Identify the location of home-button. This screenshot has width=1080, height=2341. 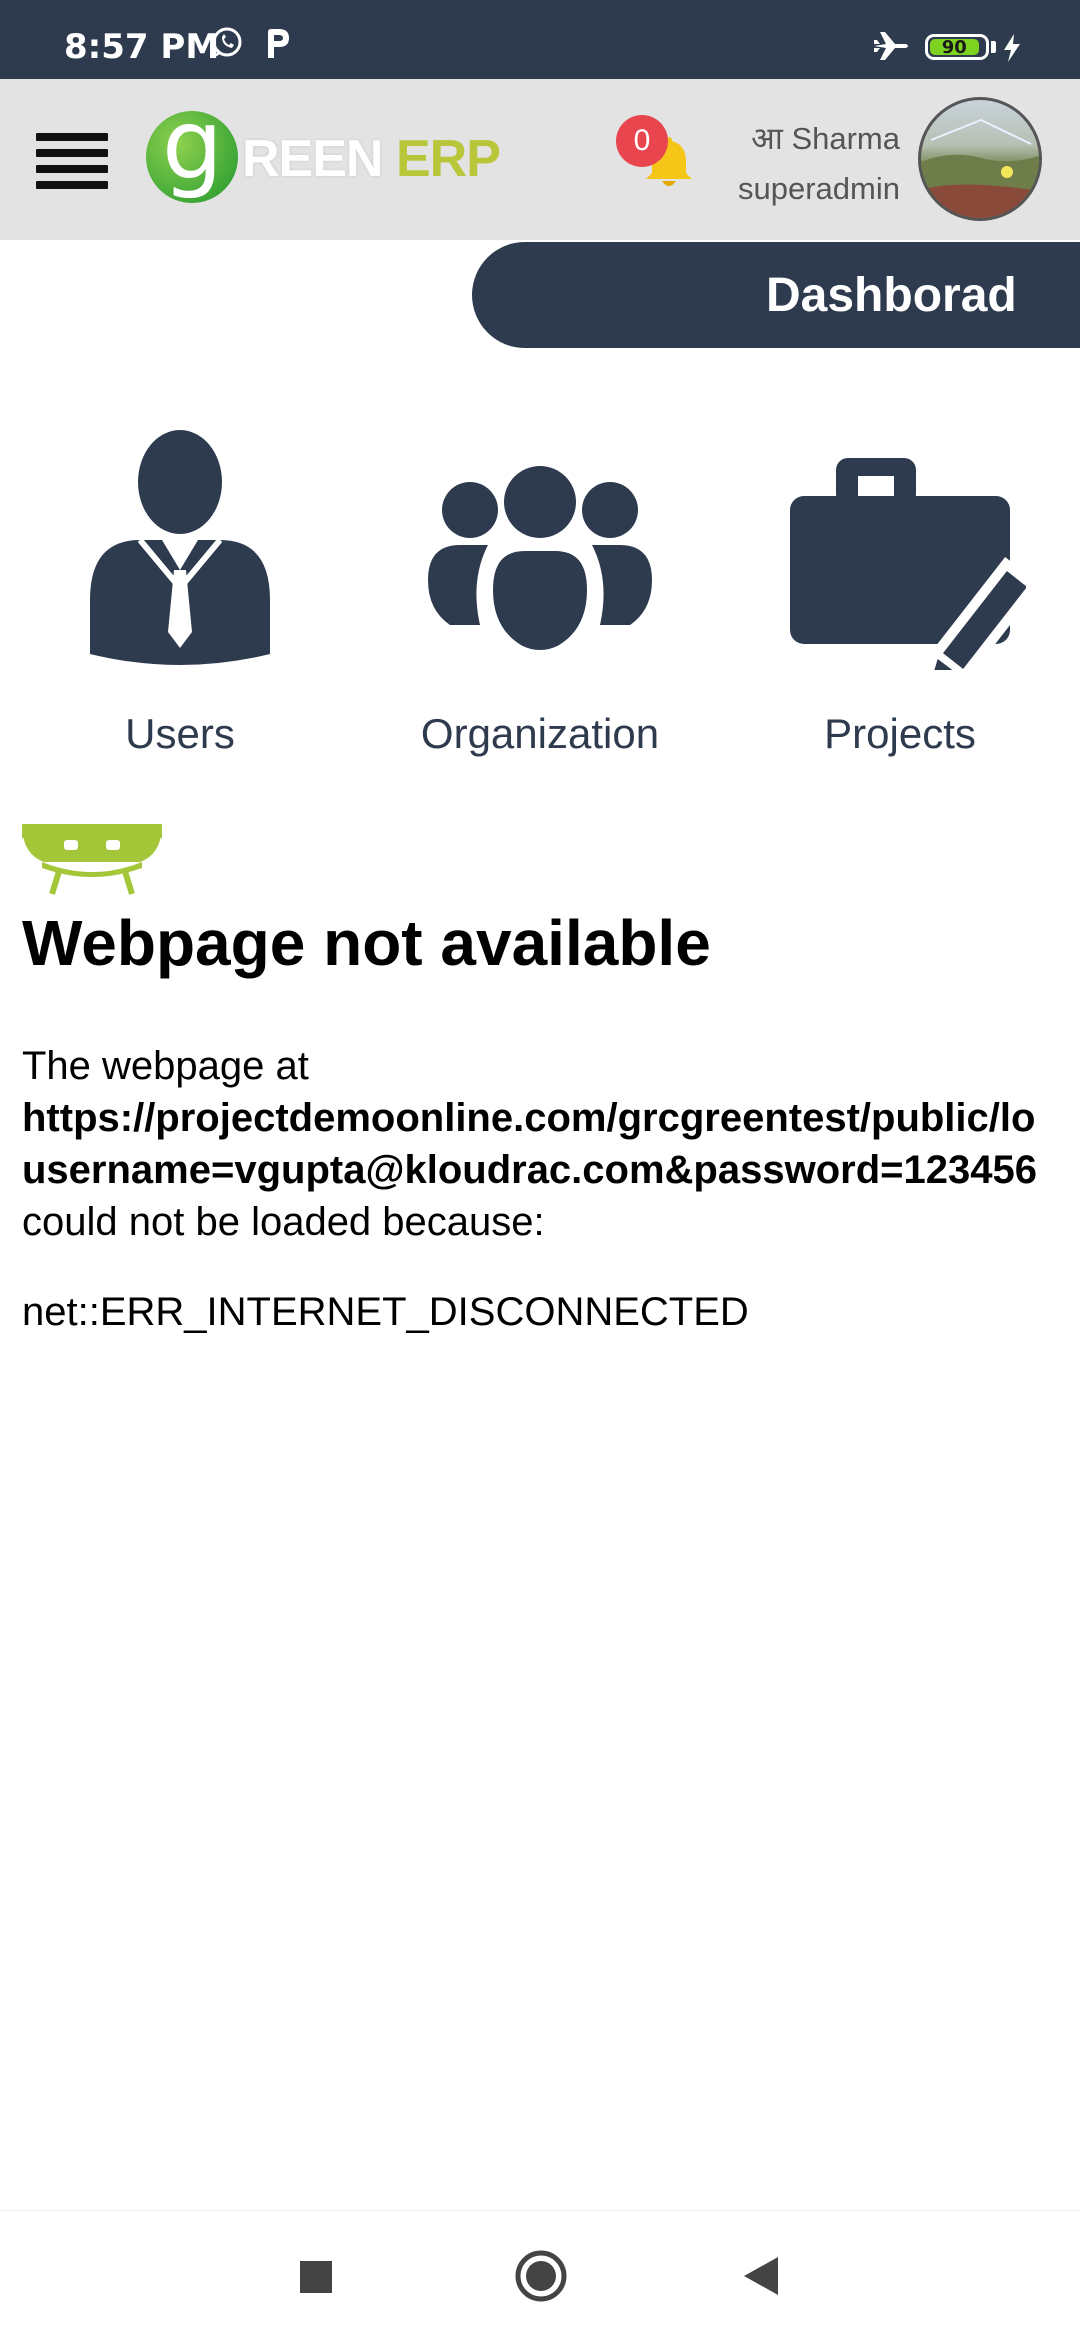
(541, 2276).